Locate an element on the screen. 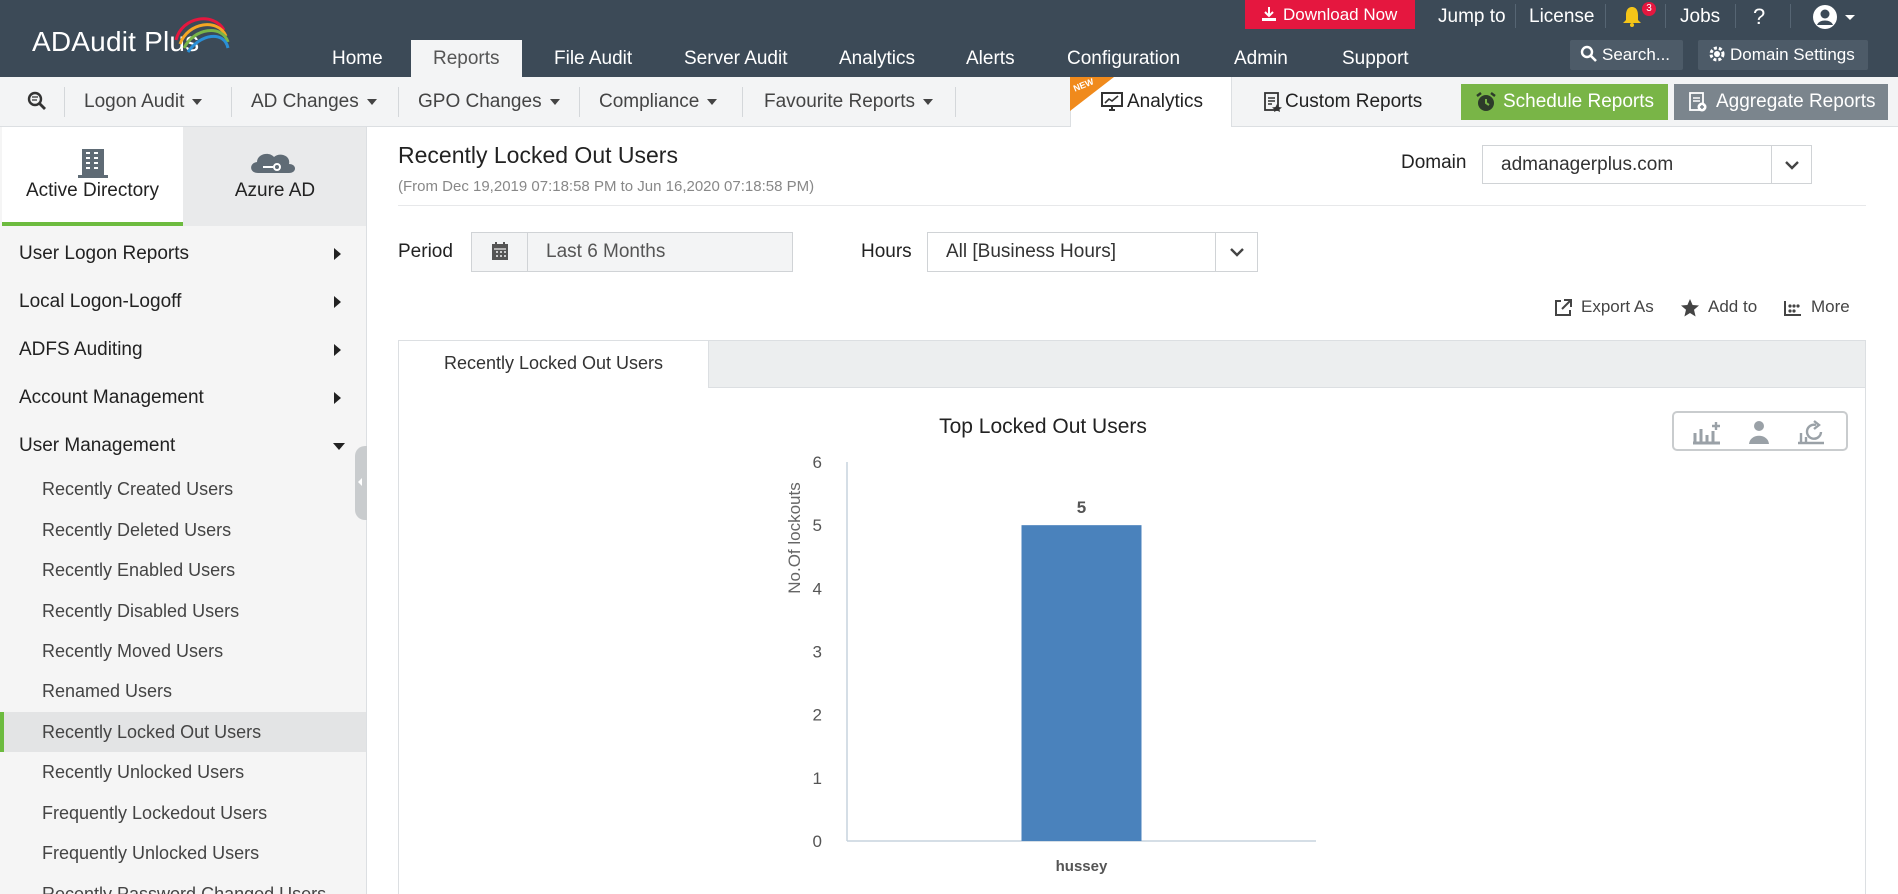 The width and height of the screenshot is (1898, 894). sidebar-section-account-management: Account Management is located at coordinates (183, 398).